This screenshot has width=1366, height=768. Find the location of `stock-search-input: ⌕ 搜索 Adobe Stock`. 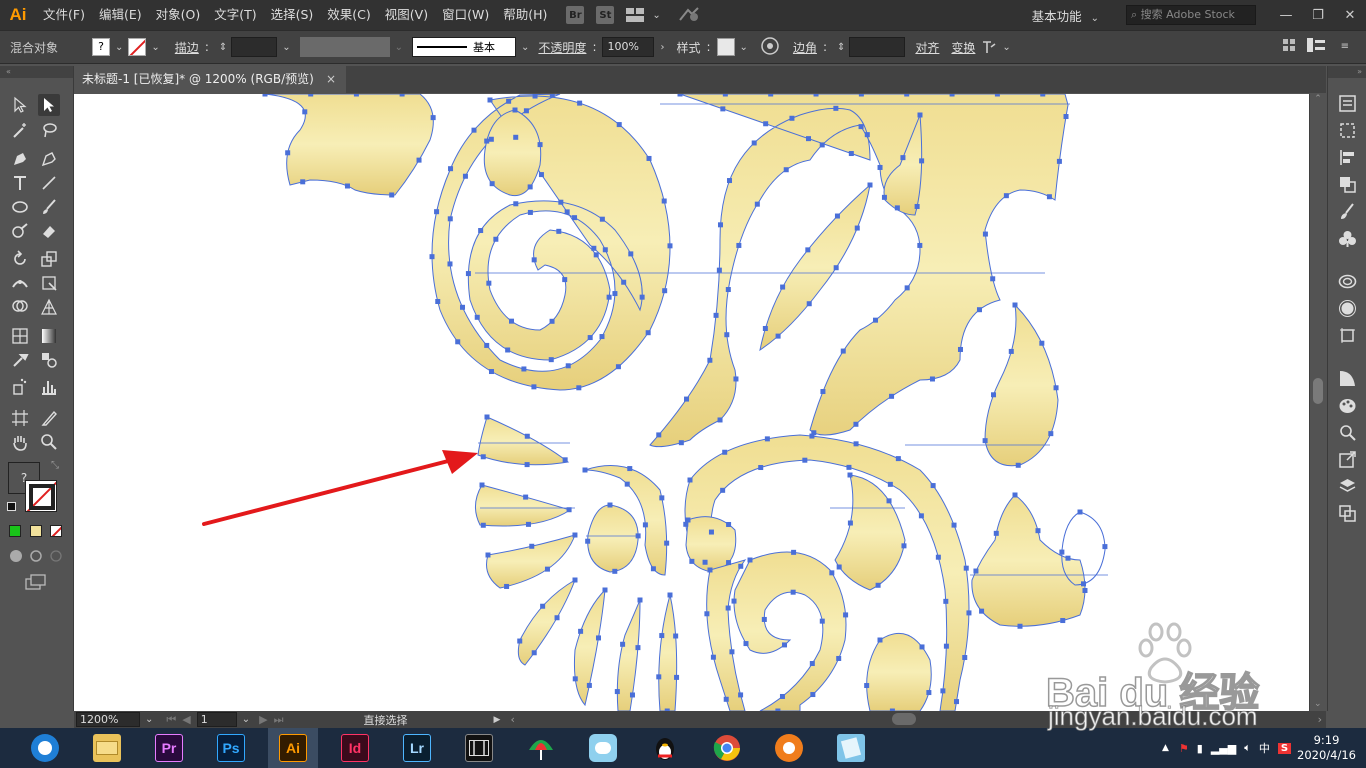

stock-search-input: ⌕ 搜索 Adobe Stock is located at coordinates (1191, 15).